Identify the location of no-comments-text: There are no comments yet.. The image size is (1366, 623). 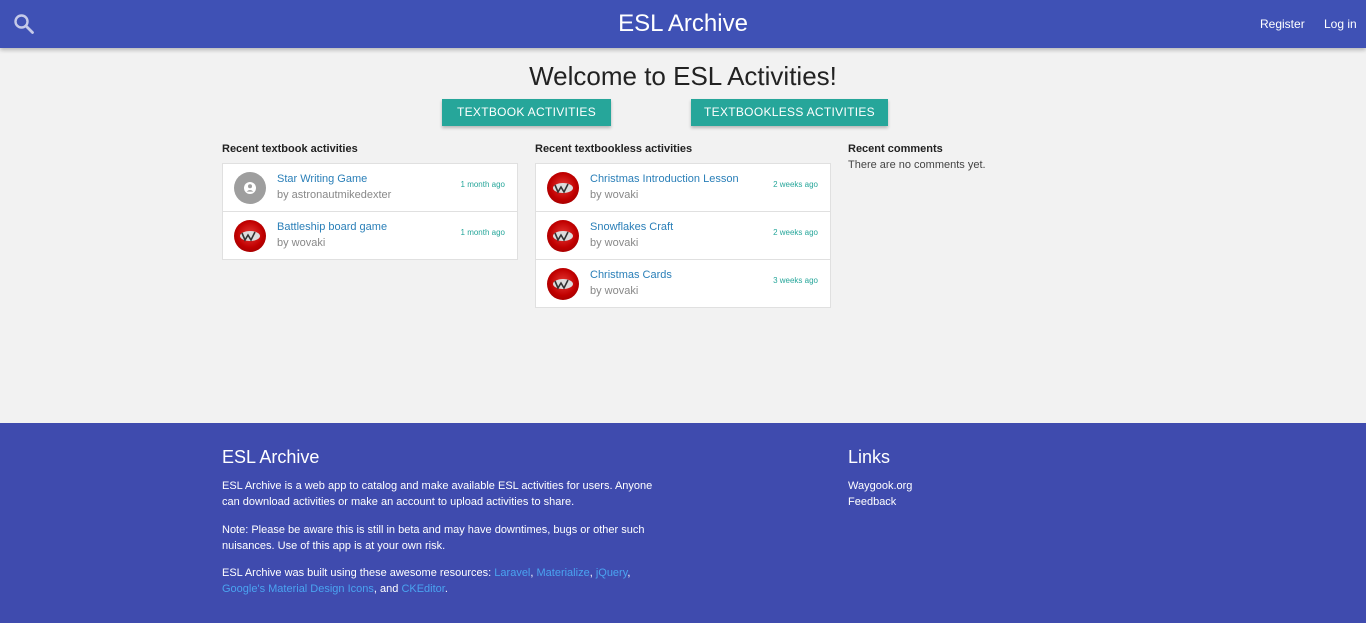
(917, 165).